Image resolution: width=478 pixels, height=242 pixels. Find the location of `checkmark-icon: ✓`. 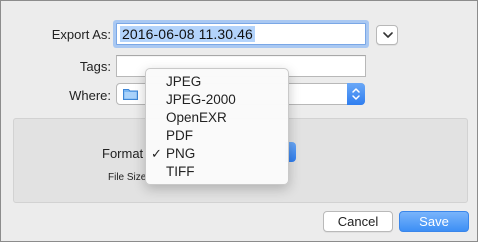

checkmark-icon: ✓ is located at coordinates (156, 153).